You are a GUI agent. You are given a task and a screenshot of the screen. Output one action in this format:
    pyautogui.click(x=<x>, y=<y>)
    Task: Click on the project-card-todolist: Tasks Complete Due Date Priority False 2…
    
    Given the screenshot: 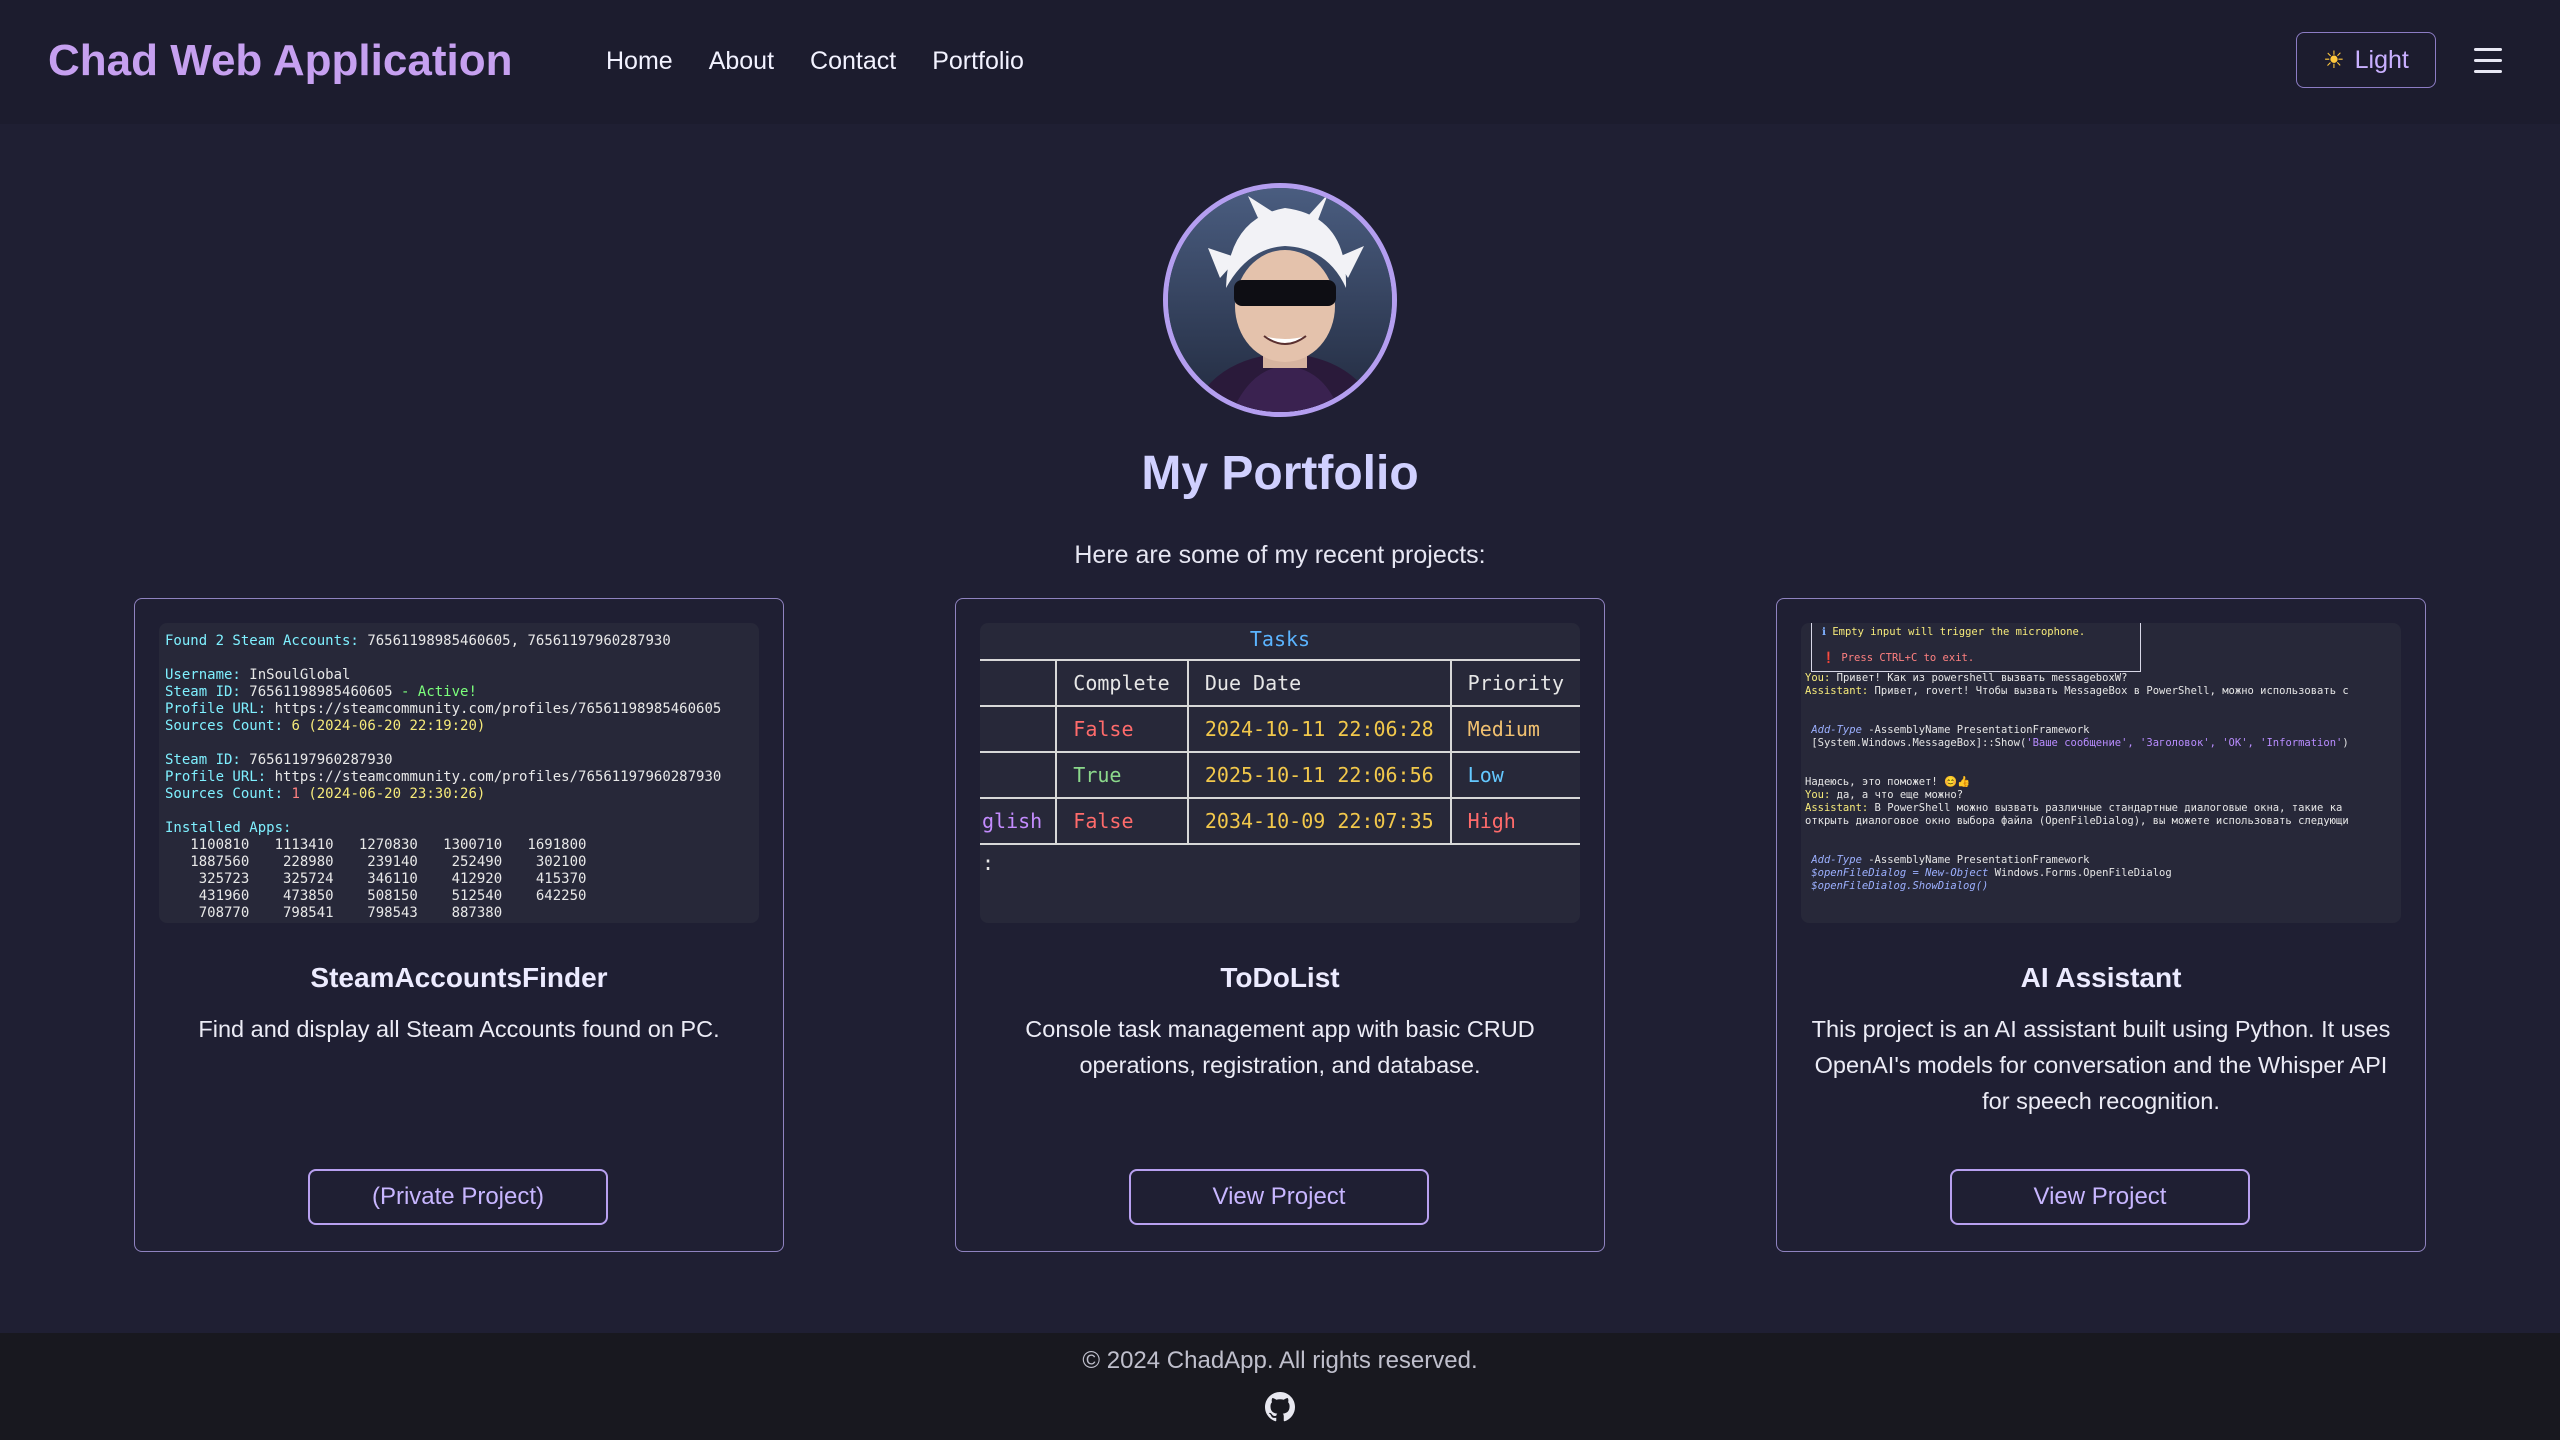 What is the action you would take?
    pyautogui.click(x=1280, y=925)
    